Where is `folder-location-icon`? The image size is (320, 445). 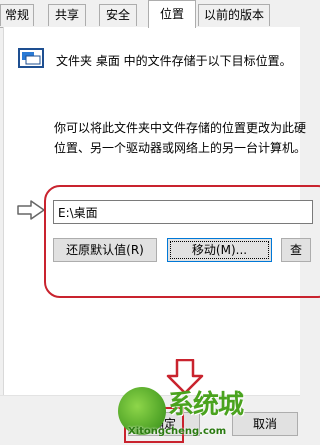
folder-location-icon is located at coordinates (31, 58).